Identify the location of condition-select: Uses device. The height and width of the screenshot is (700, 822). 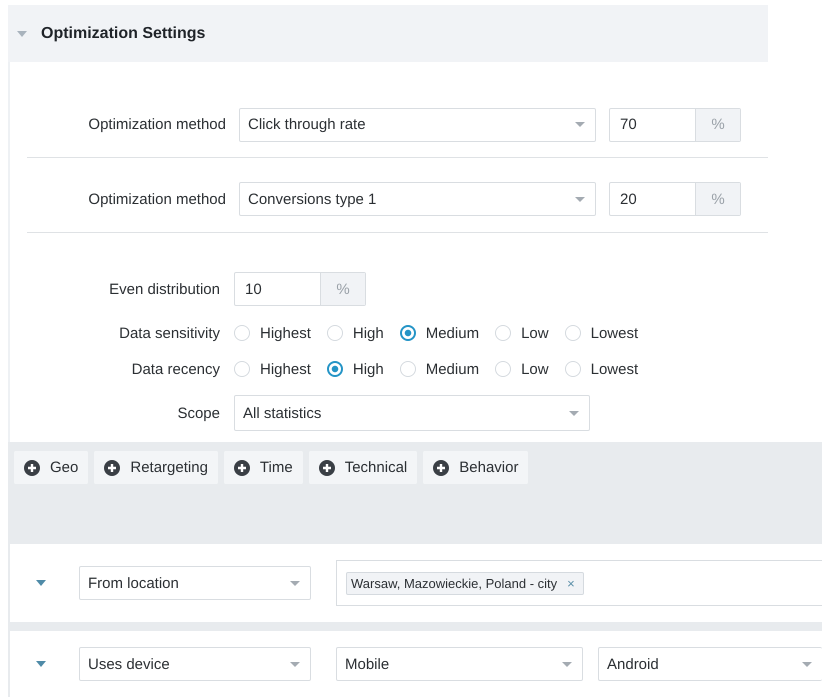
(195, 664).